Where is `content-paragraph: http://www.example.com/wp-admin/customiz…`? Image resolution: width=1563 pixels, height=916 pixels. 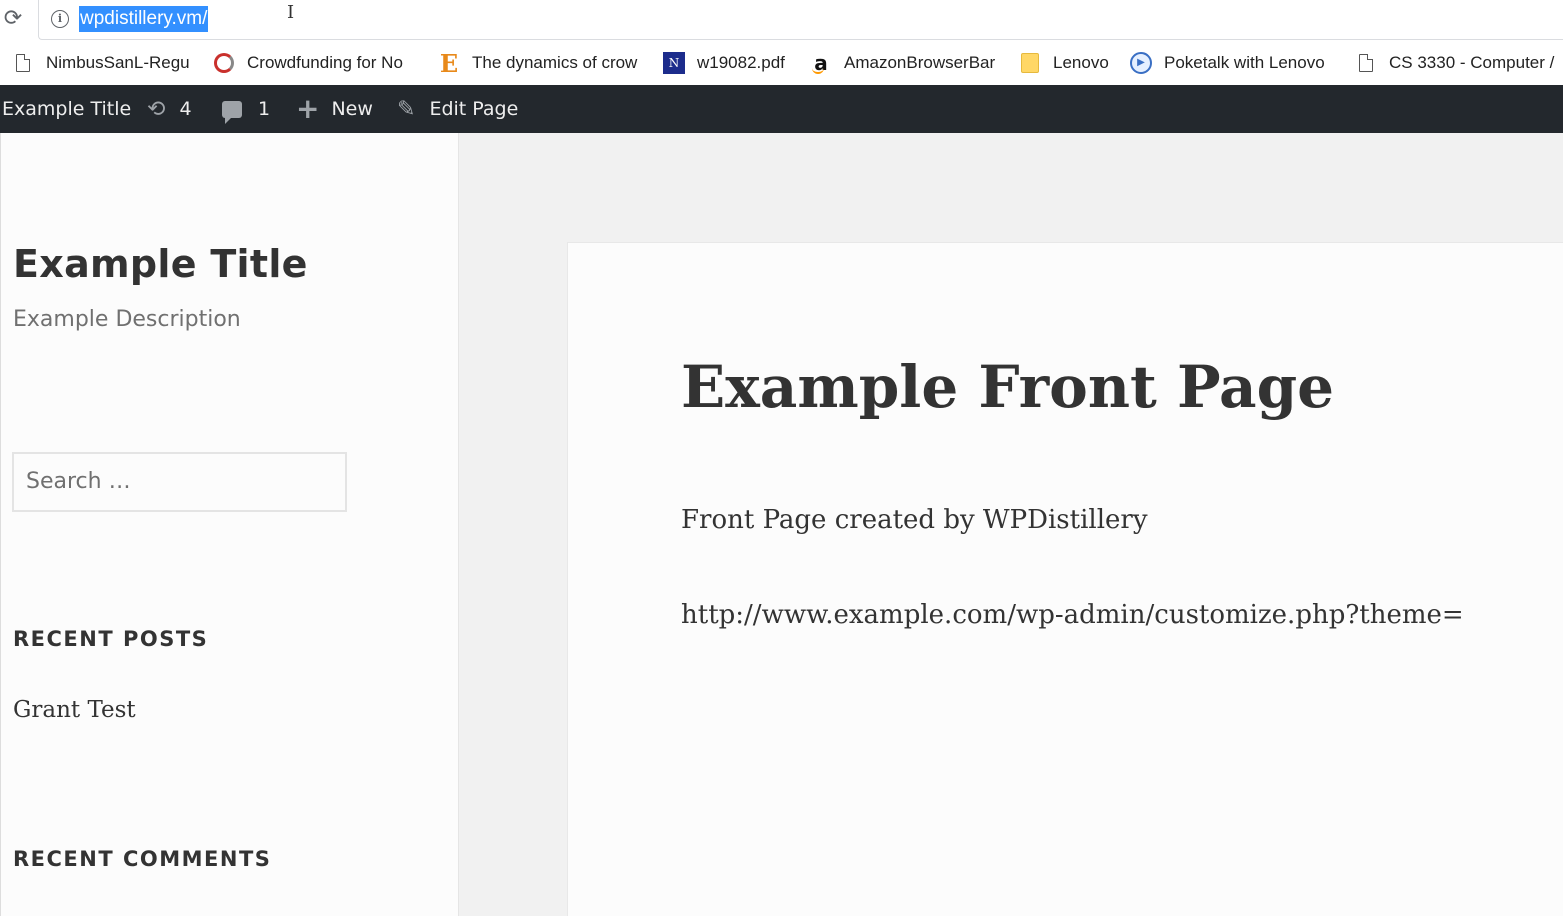
content-paragraph: http://www.example.com/wp-admin/customiz… is located at coordinates (1072, 615).